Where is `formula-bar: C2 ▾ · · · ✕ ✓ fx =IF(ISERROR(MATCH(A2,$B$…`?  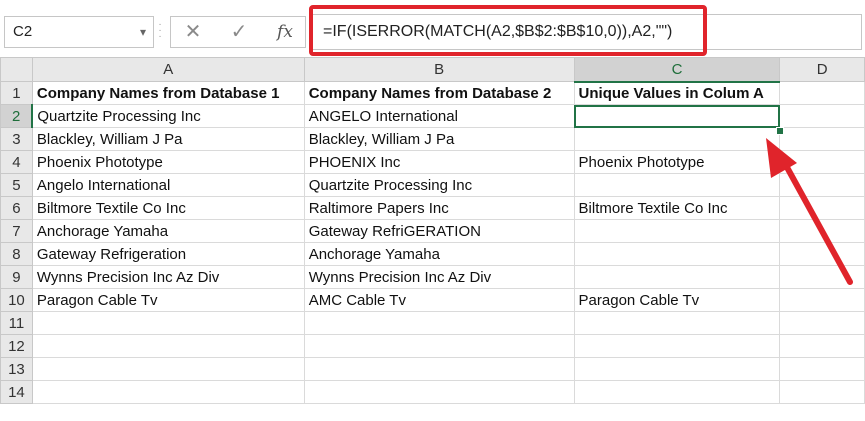
formula-bar: C2 ▾ · · · ✕ ✓ fx =IF(ISERROR(MATCH(A2,$B$… is located at coordinates (432, 31).